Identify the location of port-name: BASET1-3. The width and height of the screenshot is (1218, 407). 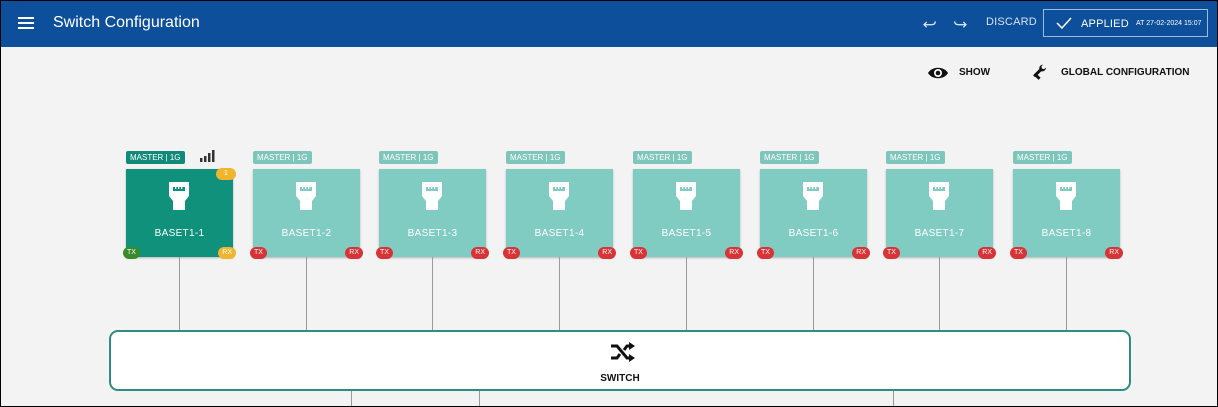
(432, 233).